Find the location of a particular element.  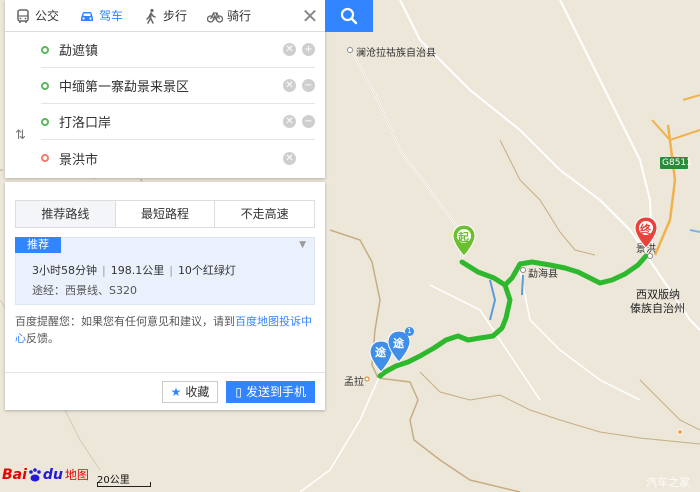

logo-text-du: du is located at coordinates (52, 474).